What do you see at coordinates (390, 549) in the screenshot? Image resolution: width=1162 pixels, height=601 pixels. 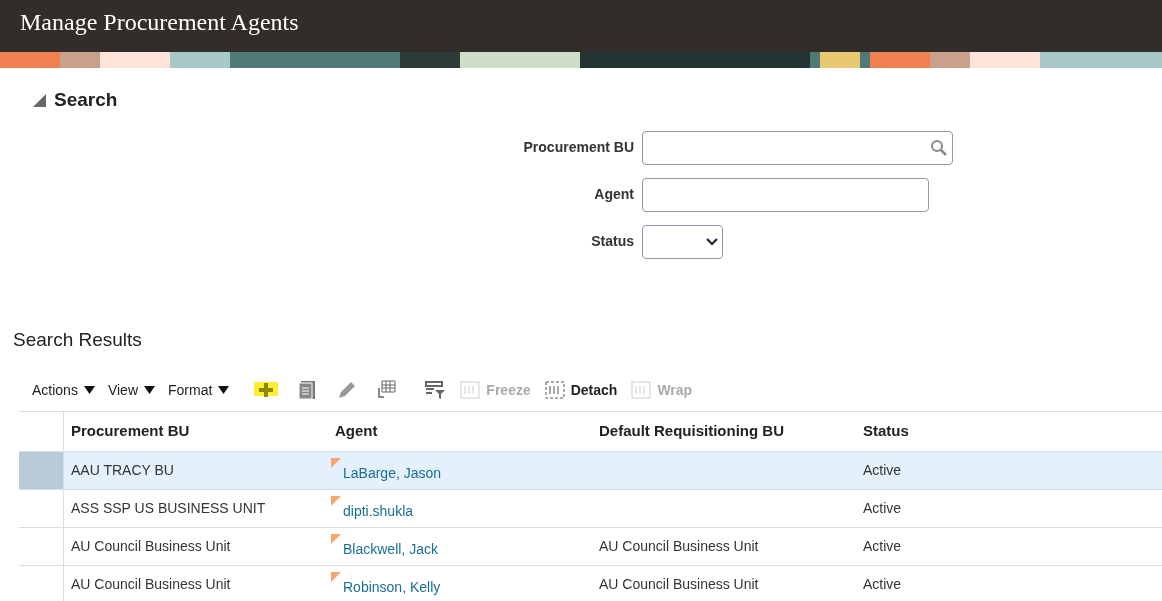 I see `agent-link: Blackwell, Jack` at bounding box center [390, 549].